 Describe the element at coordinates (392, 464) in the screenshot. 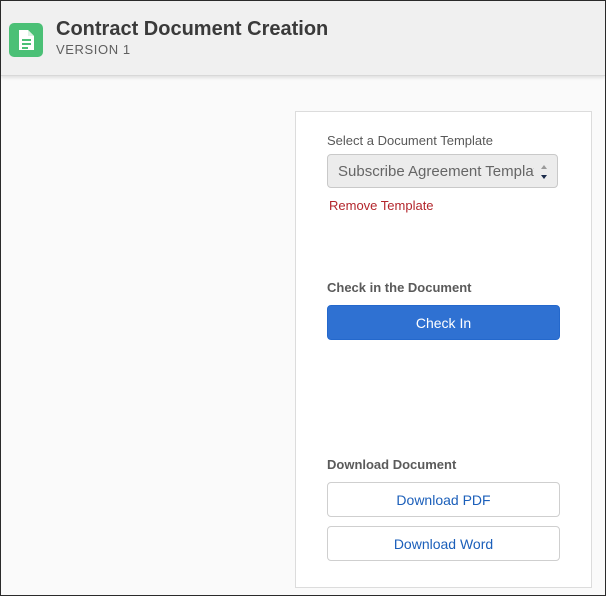

I see `download-label: Download Document` at that location.